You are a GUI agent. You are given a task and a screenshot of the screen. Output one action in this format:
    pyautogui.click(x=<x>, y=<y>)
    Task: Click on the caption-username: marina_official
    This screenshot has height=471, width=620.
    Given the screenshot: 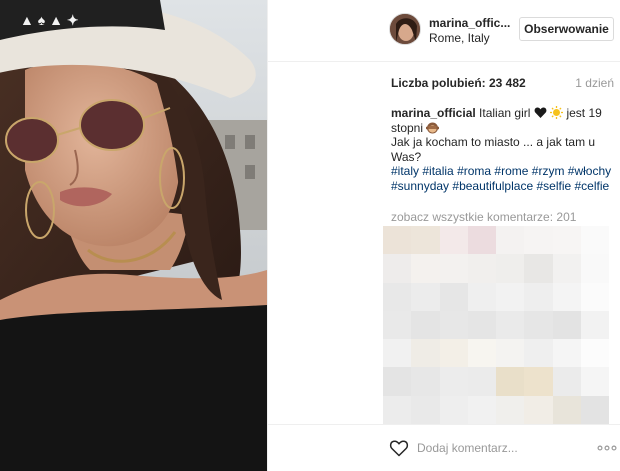 What is the action you would take?
    pyautogui.click(x=433, y=113)
    